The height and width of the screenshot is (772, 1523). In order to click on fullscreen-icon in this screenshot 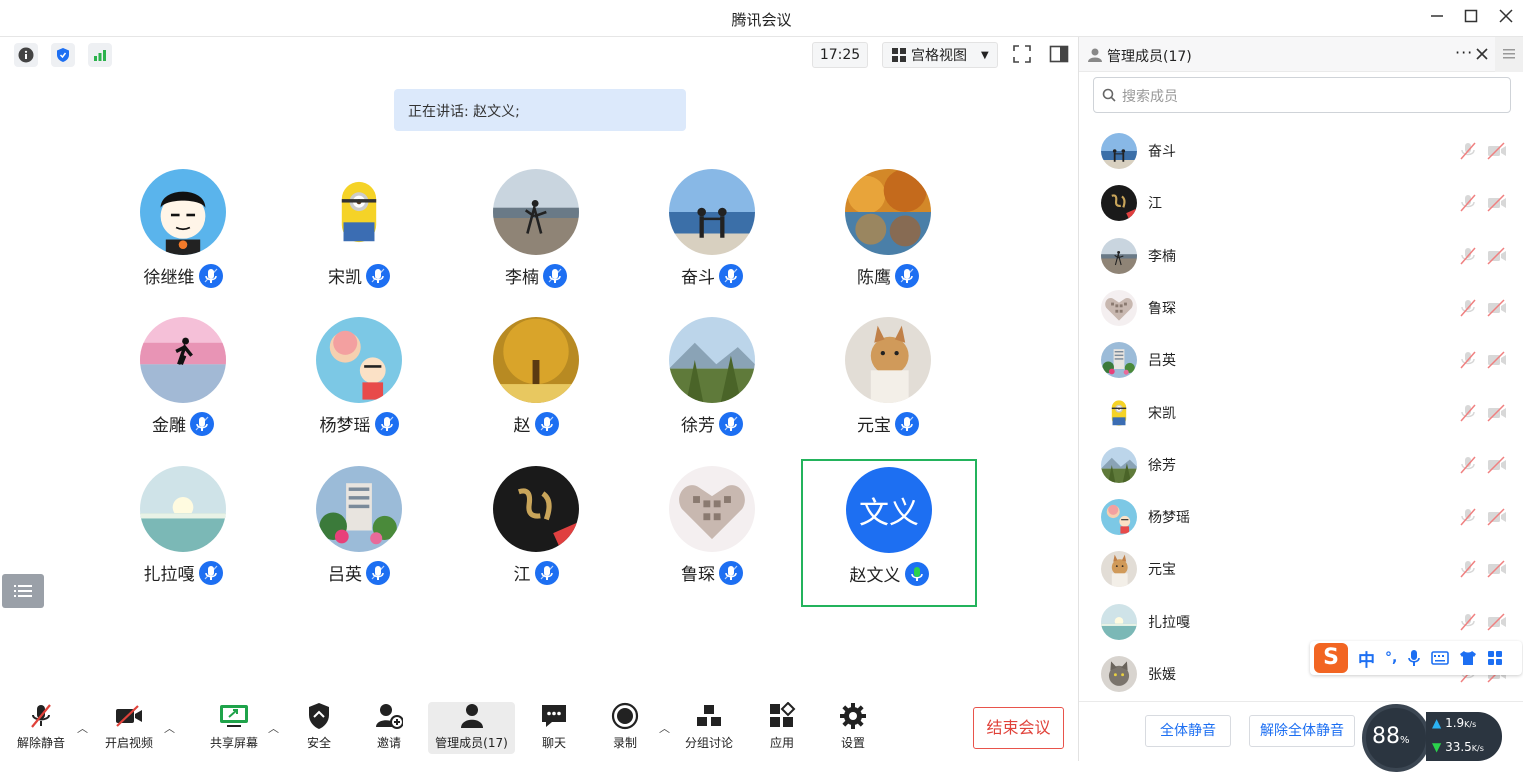, I will do `click(1022, 56)`.